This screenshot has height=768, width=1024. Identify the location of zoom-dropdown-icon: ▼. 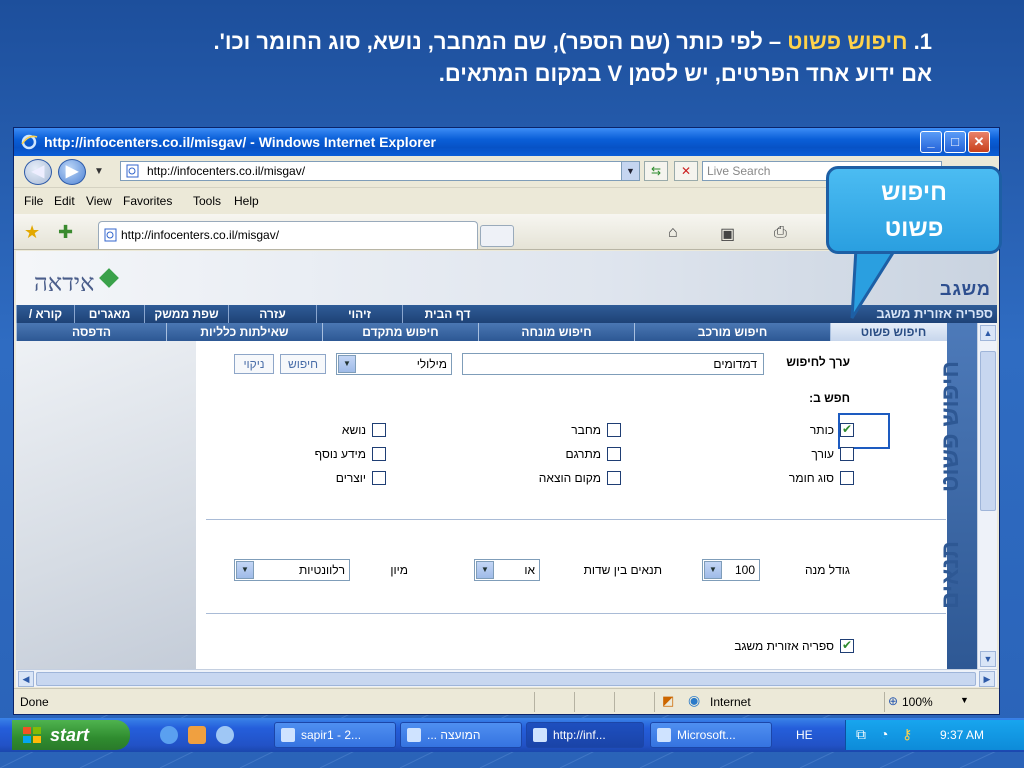
(964, 700).